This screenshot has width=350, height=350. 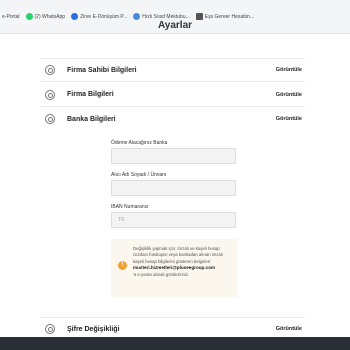 What do you see at coordinates (172, 70) in the screenshot?
I see `section-firma-sahibi: Firma Sahibi Bilgileri Görüntüle` at bounding box center [172, 70].